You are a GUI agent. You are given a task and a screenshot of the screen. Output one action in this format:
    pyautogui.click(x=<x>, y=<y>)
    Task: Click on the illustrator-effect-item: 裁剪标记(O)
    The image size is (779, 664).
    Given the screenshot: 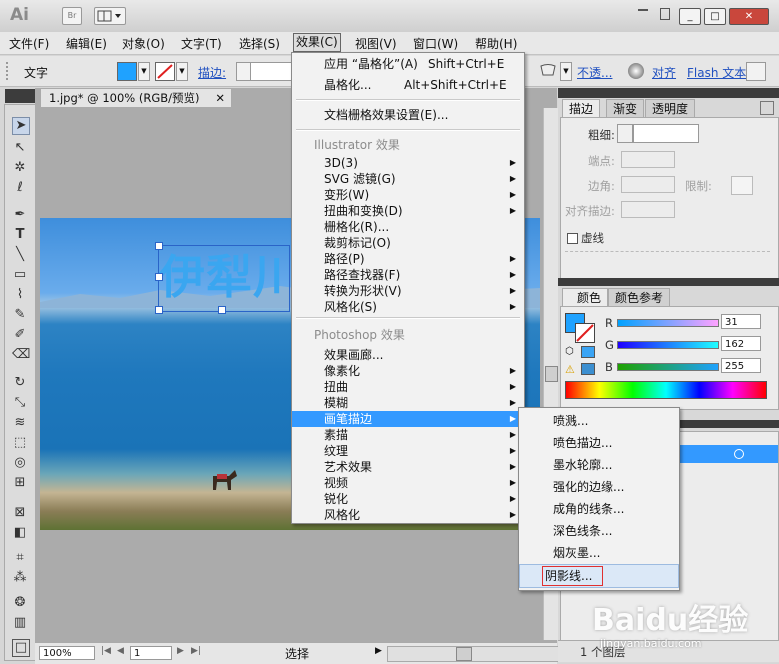 What is the action you would take?
    pyautogui.click(x=408, y=243)
    